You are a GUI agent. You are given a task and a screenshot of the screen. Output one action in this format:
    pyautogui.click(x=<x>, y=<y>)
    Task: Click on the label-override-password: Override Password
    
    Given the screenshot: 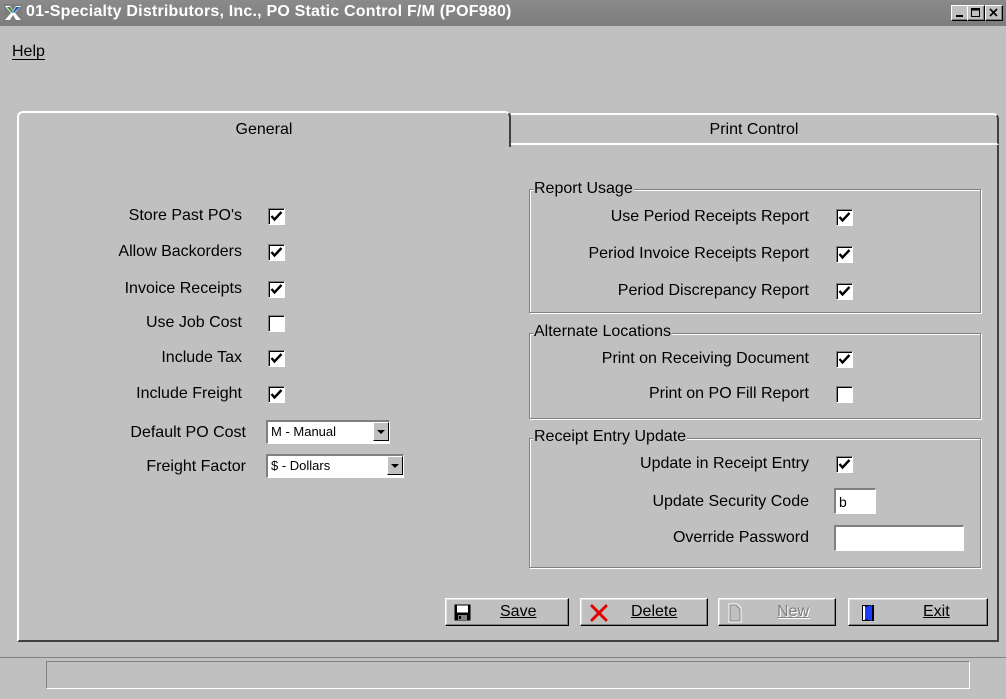 What is the action you would take?
    pyautogui.click(x=740, y=537)
    